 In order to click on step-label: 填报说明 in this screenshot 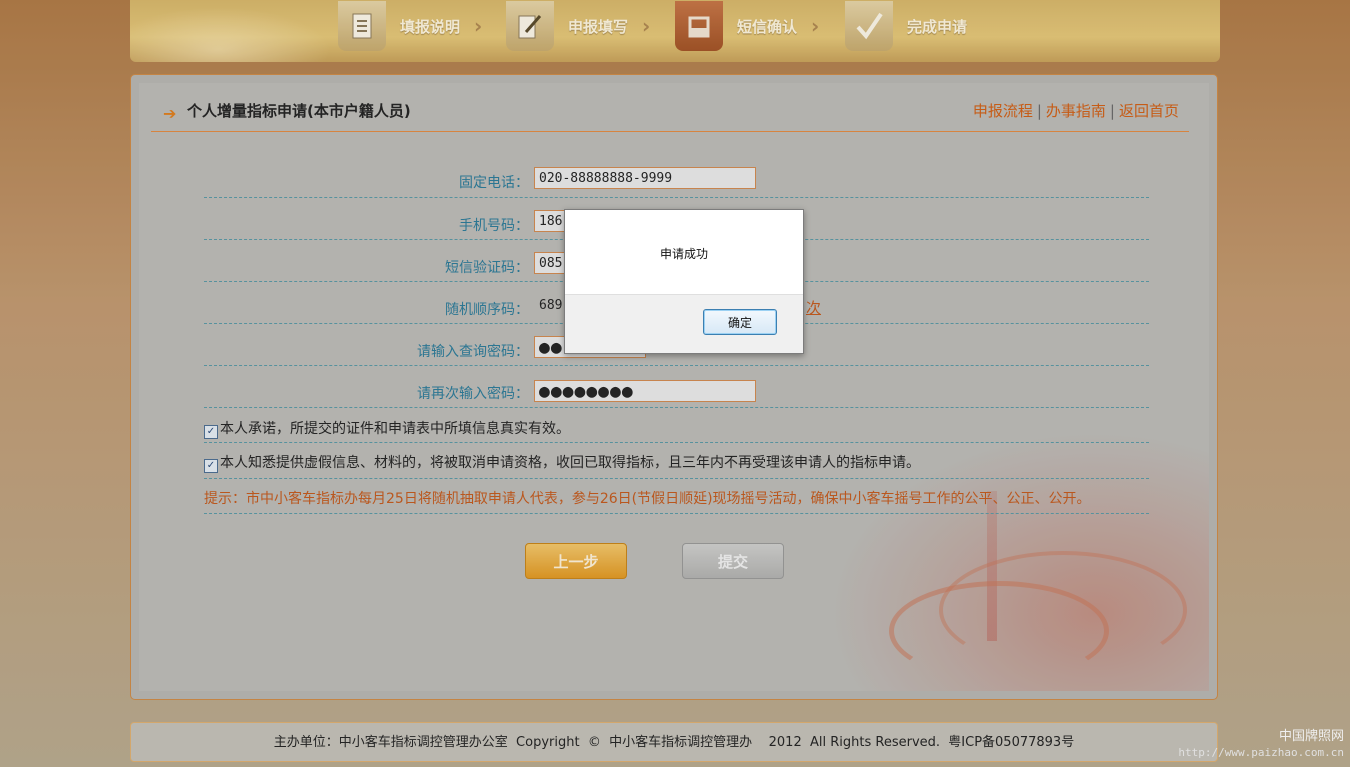, I will do `click(430, 26)`.